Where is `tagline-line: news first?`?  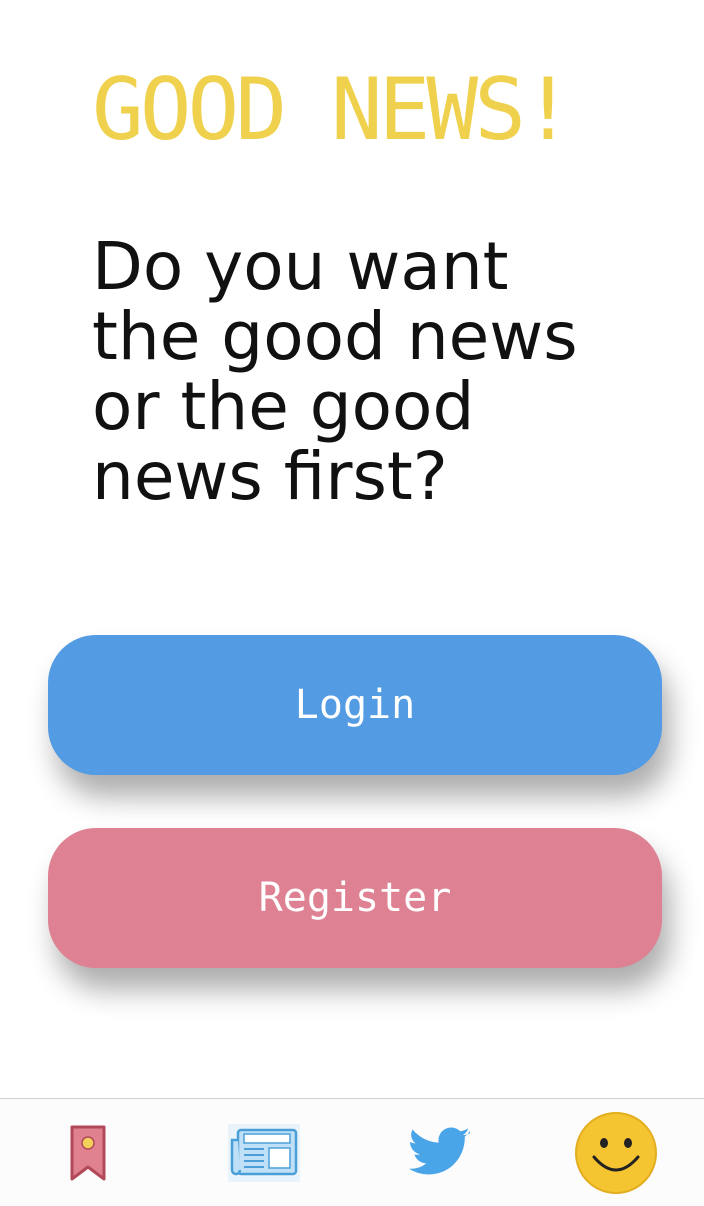 tagline-line: news first? is located at coordinates (270, 476).